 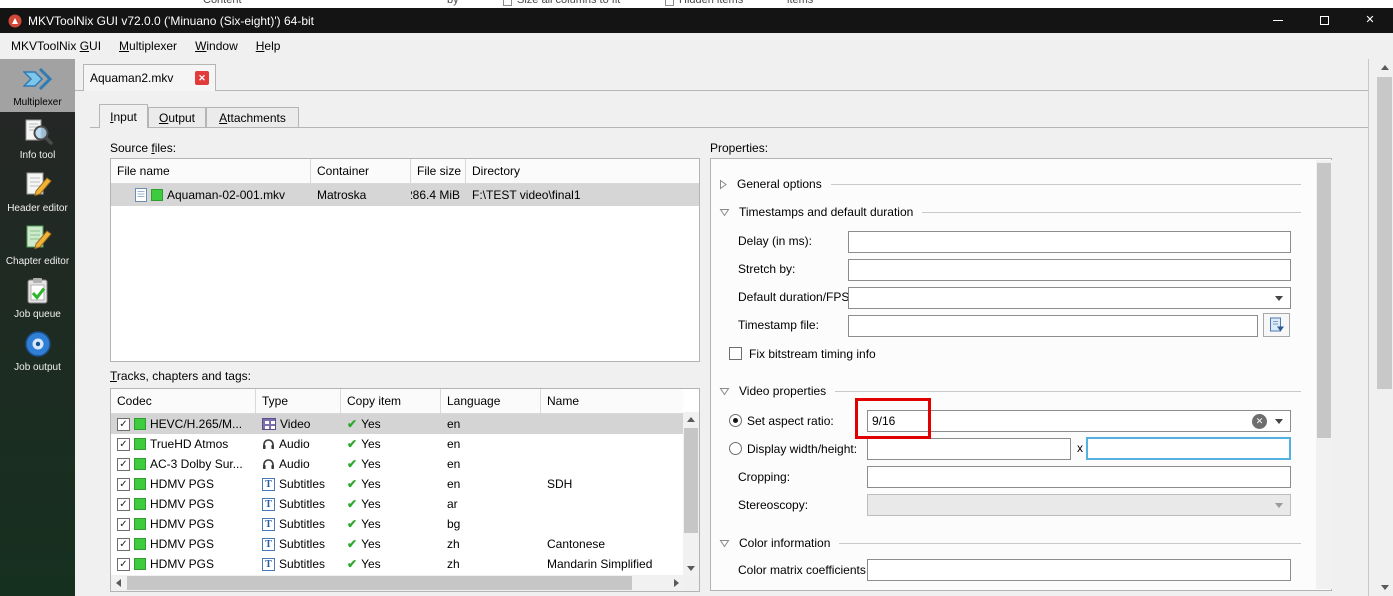 I want to click on file-tab-close-icon: ✕, so click(x=202, y=78).